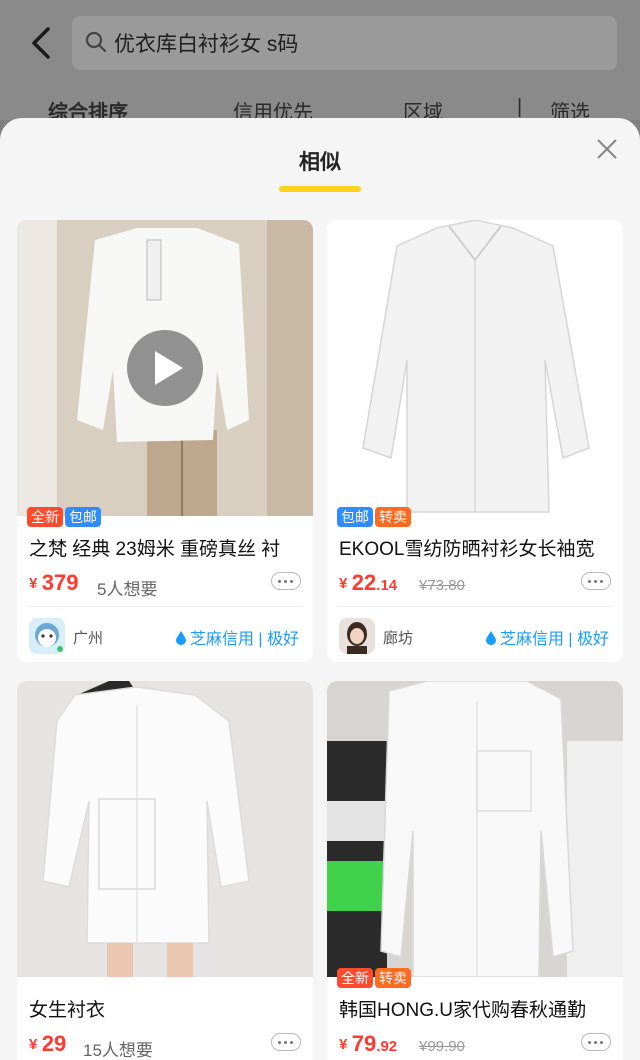 This screenshot has width=640, height=1060. I want to click on filter-bar: 综合排序 信用优先 区域 | 筛选, so click(320, 110).